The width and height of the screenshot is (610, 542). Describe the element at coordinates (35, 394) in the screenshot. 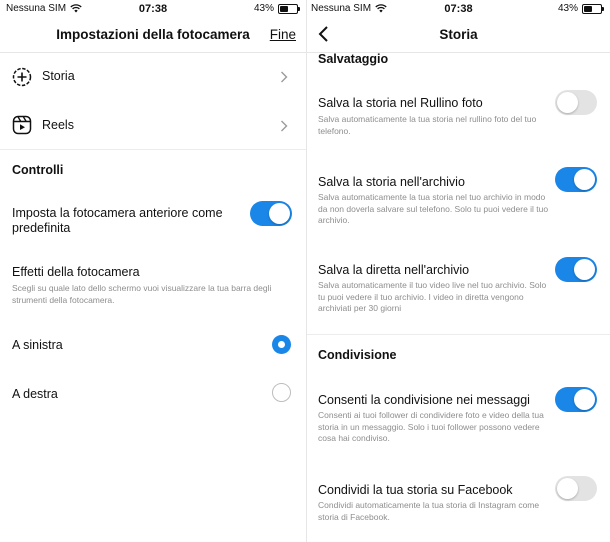

I see `option-label: A destra` at that location.